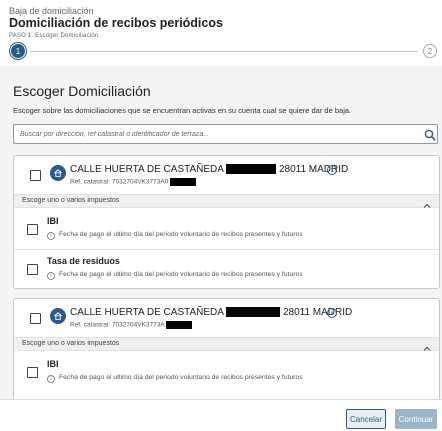 The image size is (442, 431). Describe the element at coordinates (18, 51) in the screenshot. I see `step-1-indicator: 1` at that location.